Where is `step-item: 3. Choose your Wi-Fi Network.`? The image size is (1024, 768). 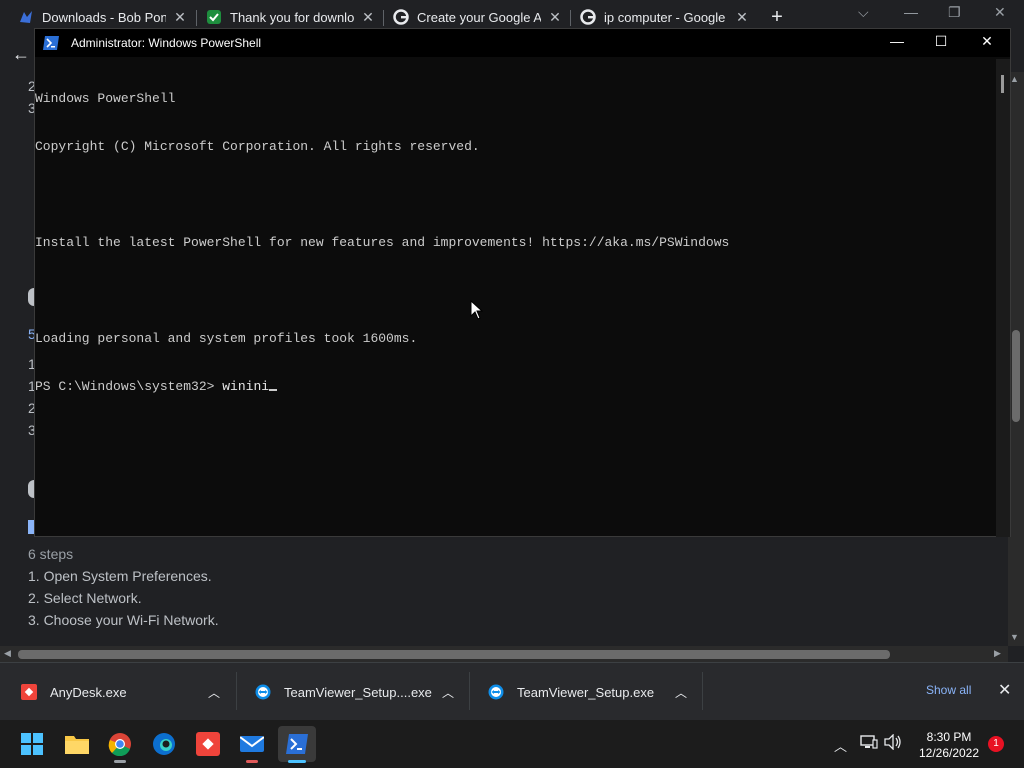
step-item: 3. Choose your Wi-Fi Network. is located at coordinates (123, 620).